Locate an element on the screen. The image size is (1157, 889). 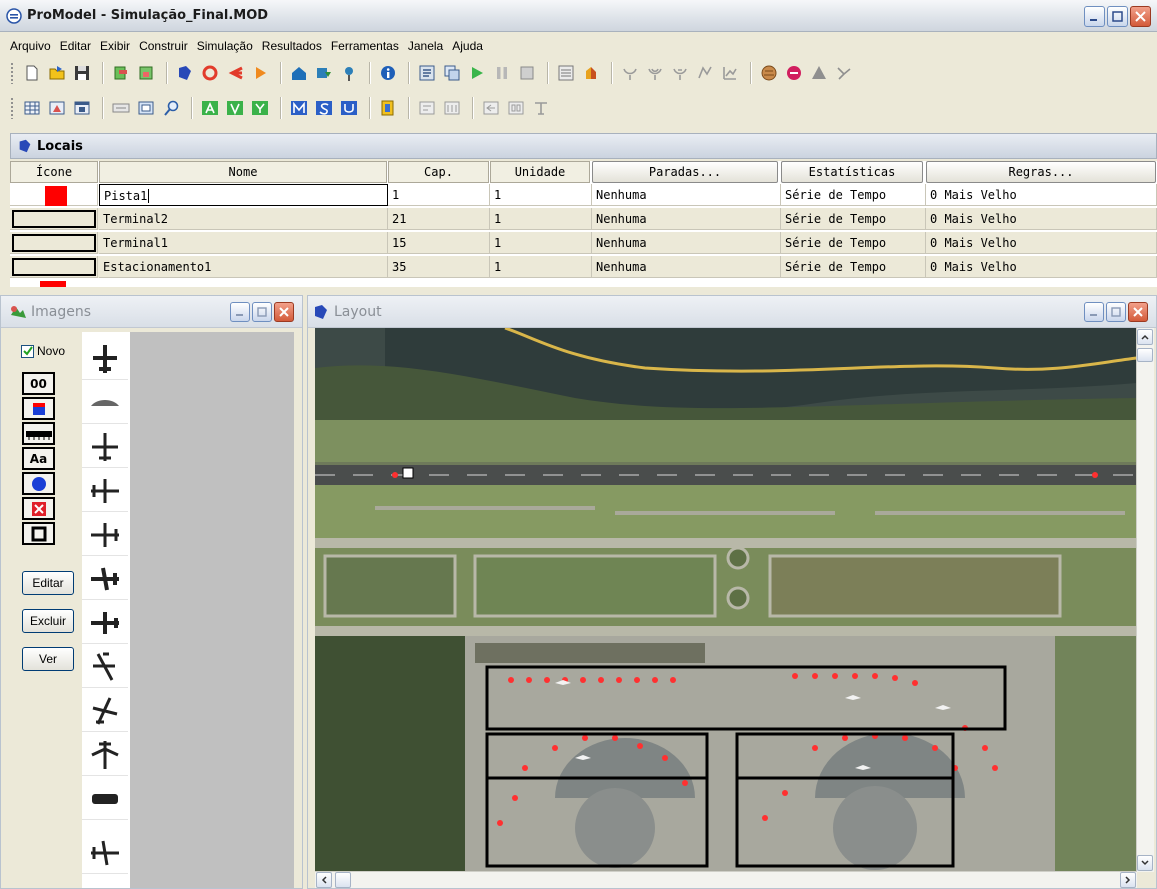
tool-m-button is located at coordinates (298, 108).